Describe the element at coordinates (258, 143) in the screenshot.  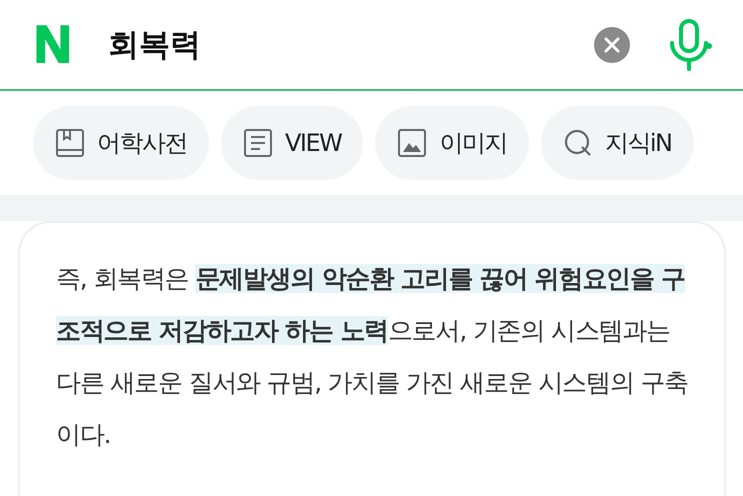
I see `document-icon` at that location.